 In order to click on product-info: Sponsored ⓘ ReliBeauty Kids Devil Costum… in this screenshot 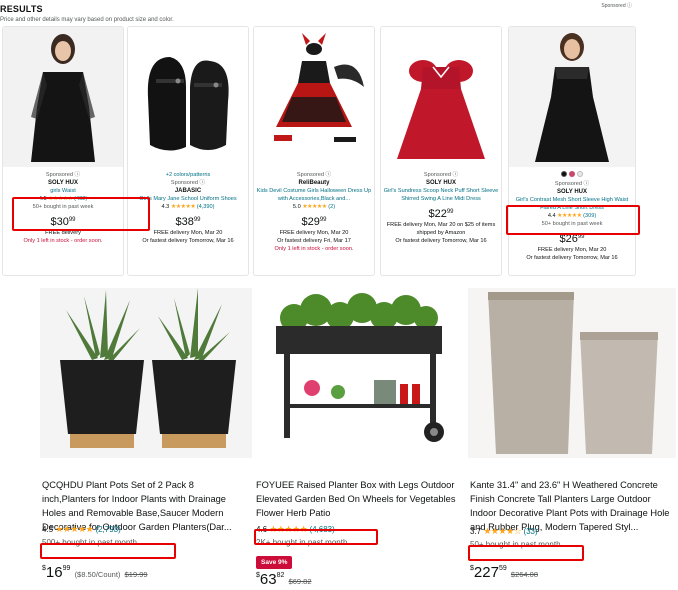, I will do `click(314, 212)`.